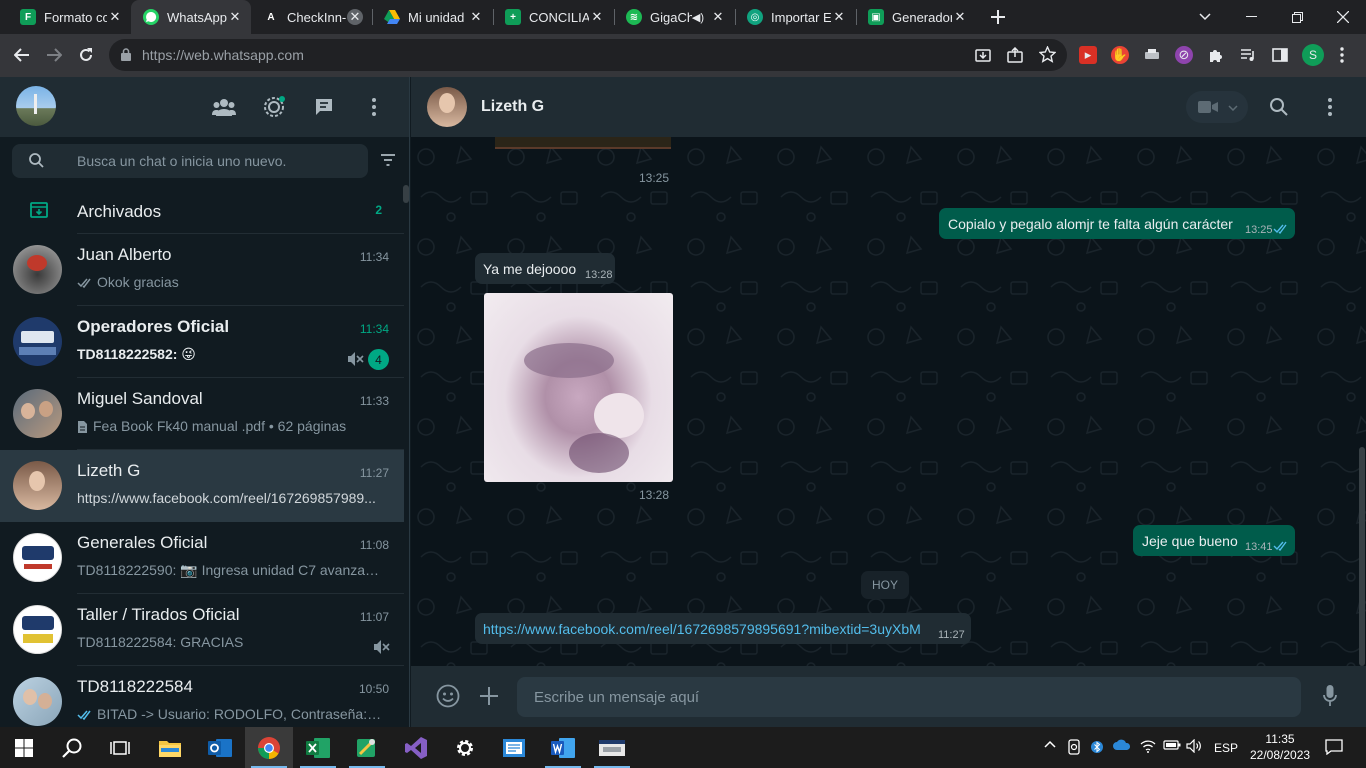  What do you see at coordinates (1330, 696) in the screenshot?
I see `microphone-icon` at bounding box center [1330, 696].